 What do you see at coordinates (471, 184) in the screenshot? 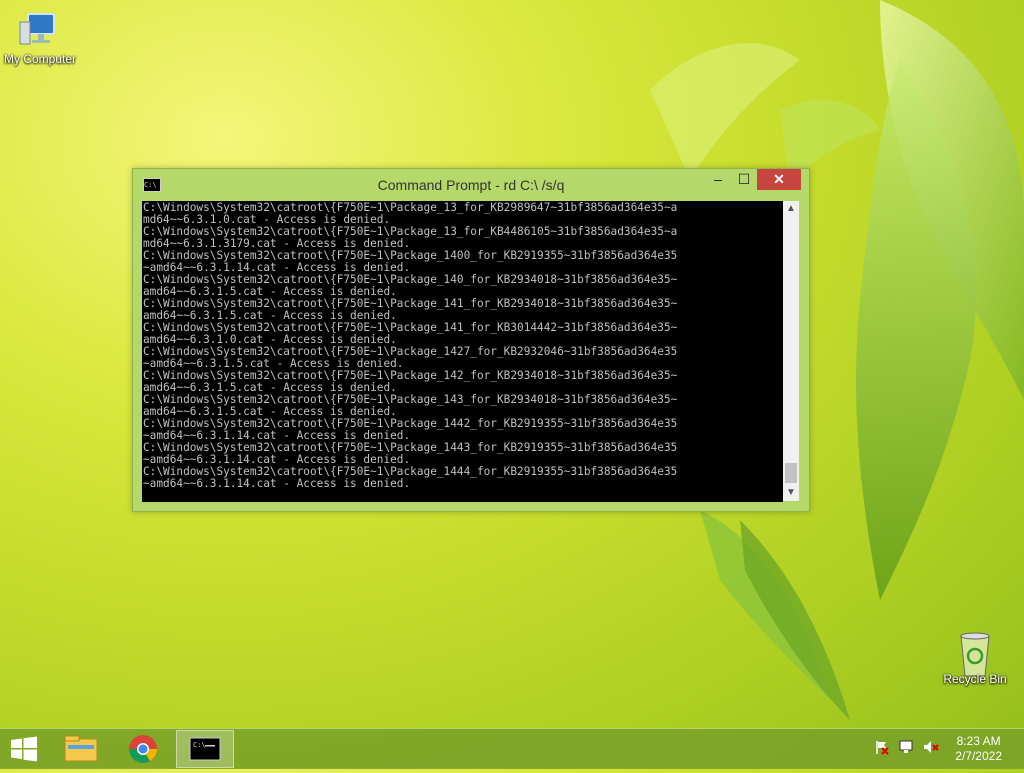
I see `title-bar: C:\ Command Prompt - rd C:\ /s/q – ☐ ✕` at bounding box center [471, 184].